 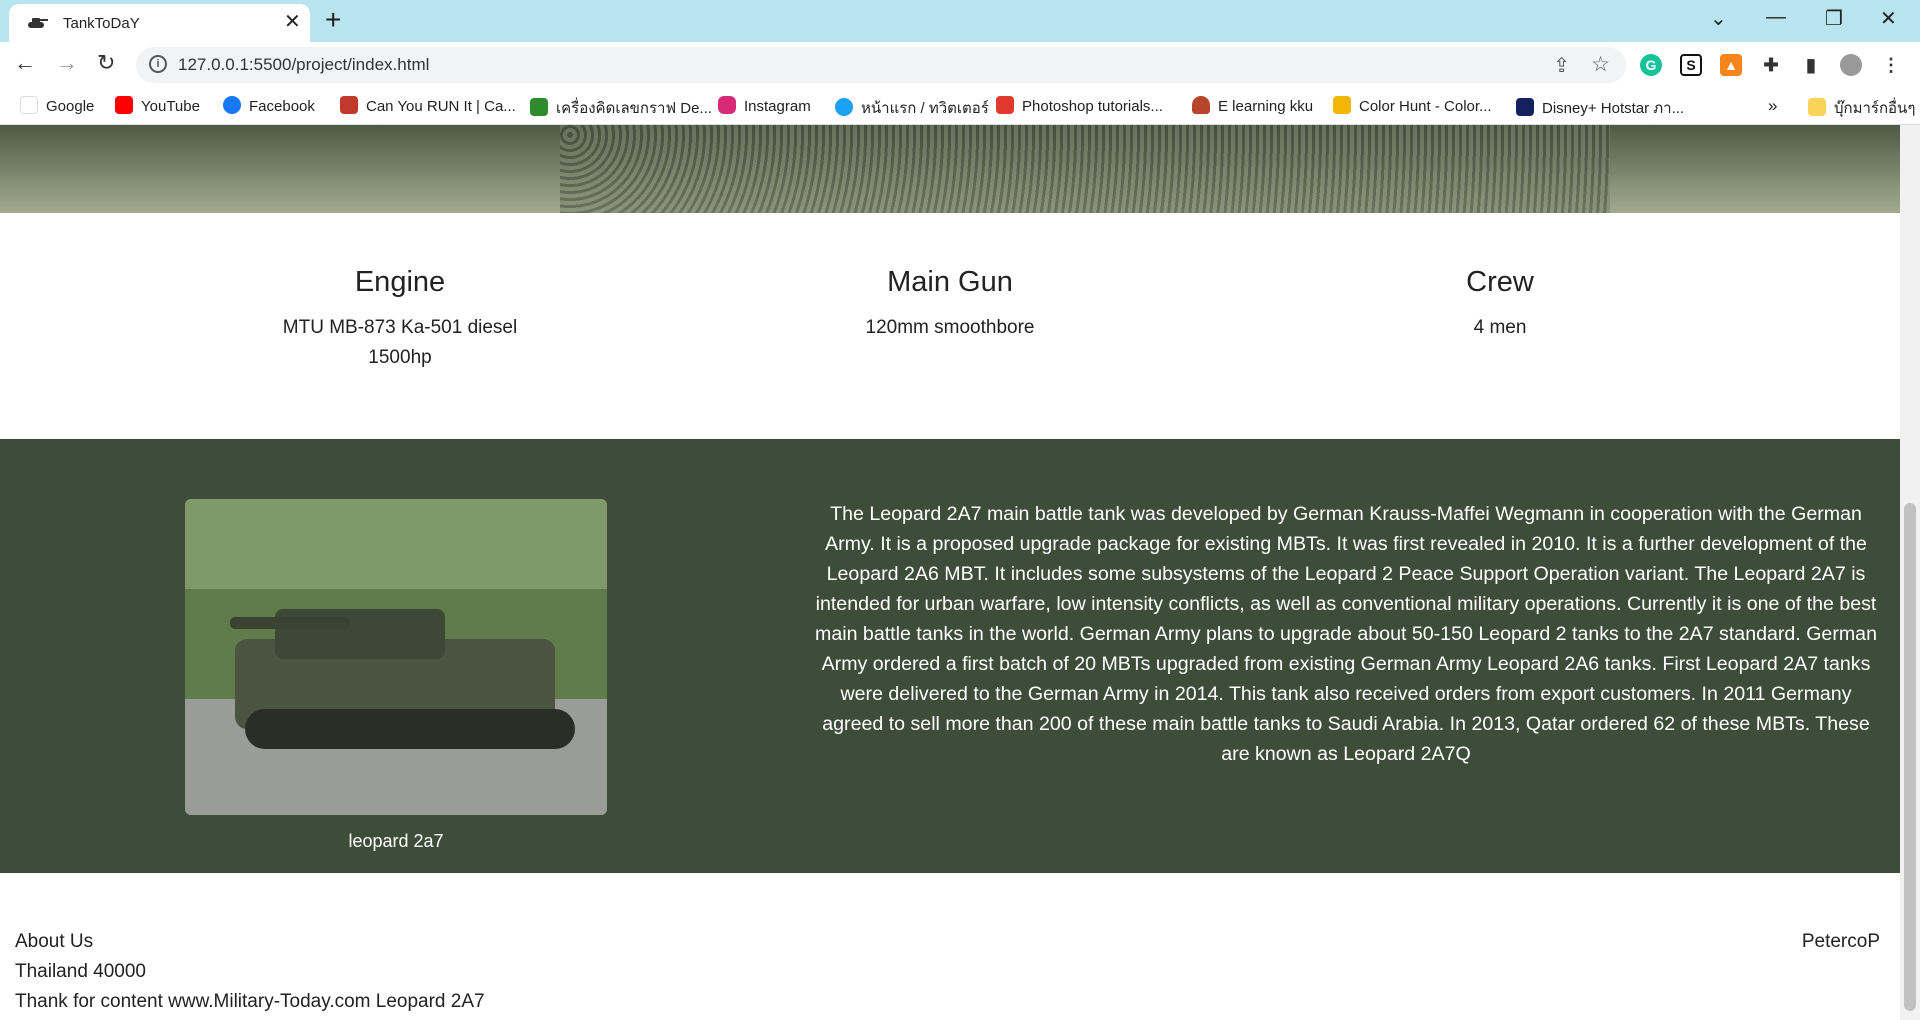 I want to click on footer-about-us: About Us, so click(x=54, y=941).